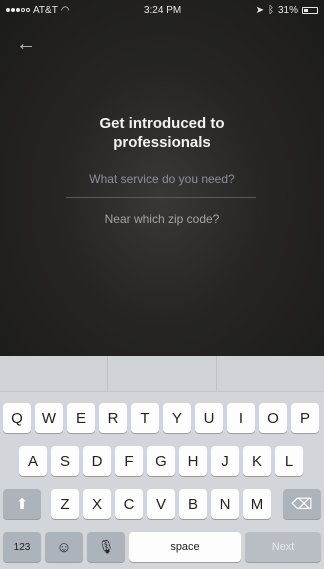  I want to click on keyboard-row-4: 123 ☺ 🎙 space Next, so click(162, 547).